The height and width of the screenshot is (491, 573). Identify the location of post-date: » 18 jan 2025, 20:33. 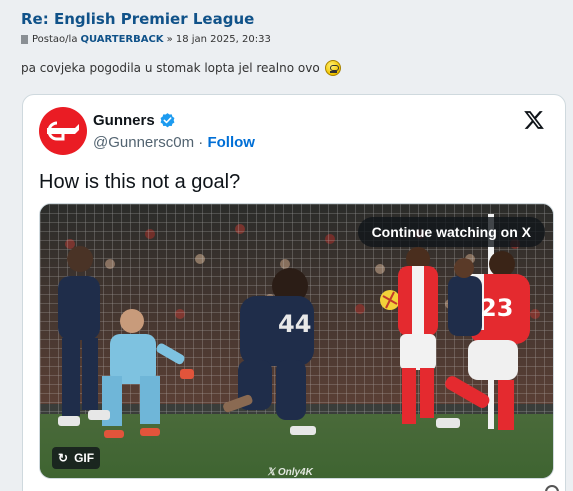
(218, 39).